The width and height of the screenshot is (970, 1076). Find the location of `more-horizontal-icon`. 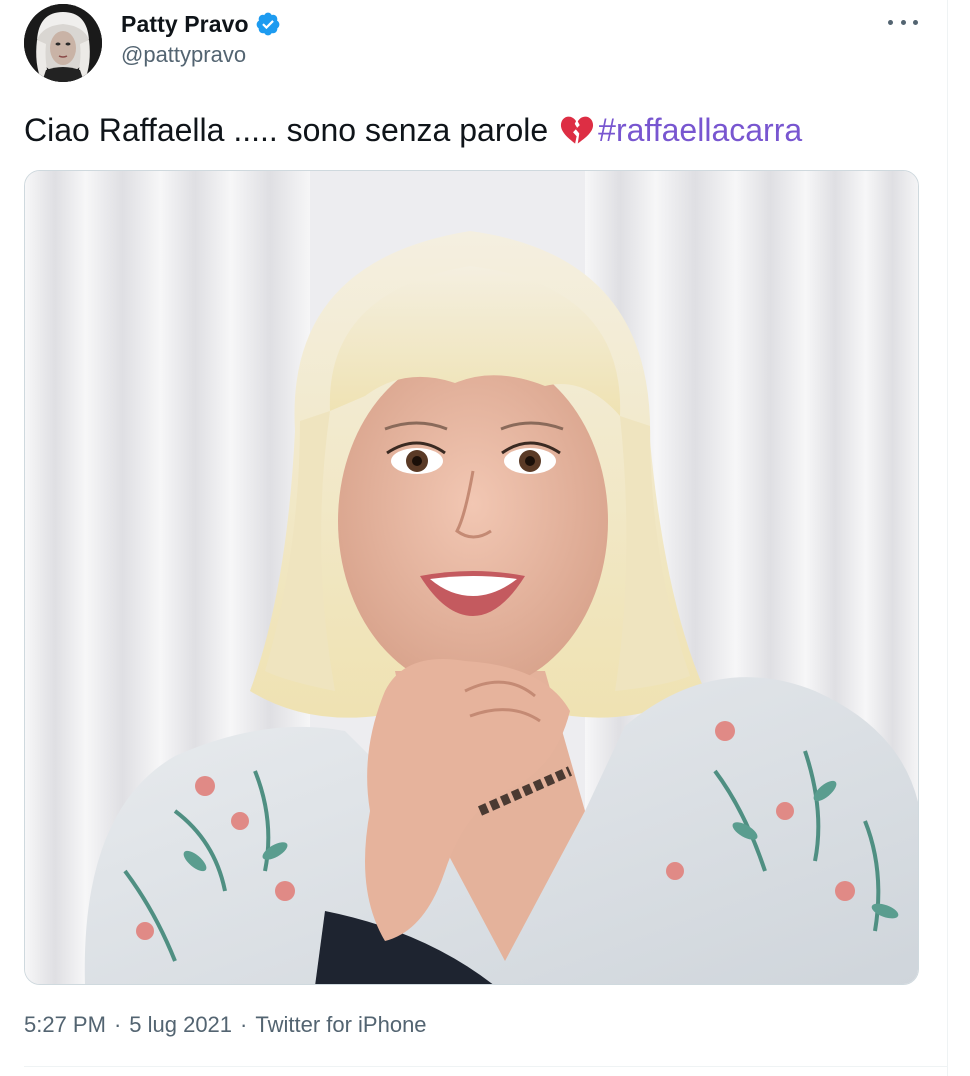

more-horizontal-icon is located at coordinates (903, 22).